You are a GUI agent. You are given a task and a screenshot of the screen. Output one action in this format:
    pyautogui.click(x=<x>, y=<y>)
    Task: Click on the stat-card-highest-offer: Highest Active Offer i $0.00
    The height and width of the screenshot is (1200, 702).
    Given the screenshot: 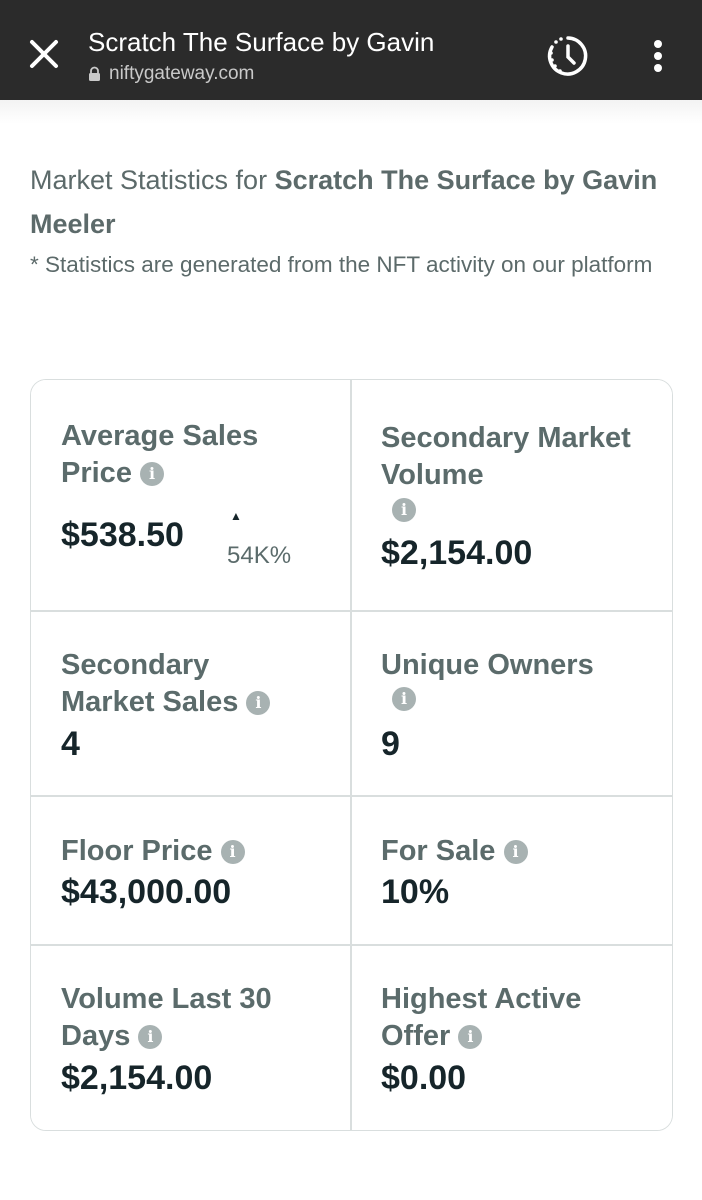 What is the action you would take?
    pyautogui.click(x=512, y=1038)
    